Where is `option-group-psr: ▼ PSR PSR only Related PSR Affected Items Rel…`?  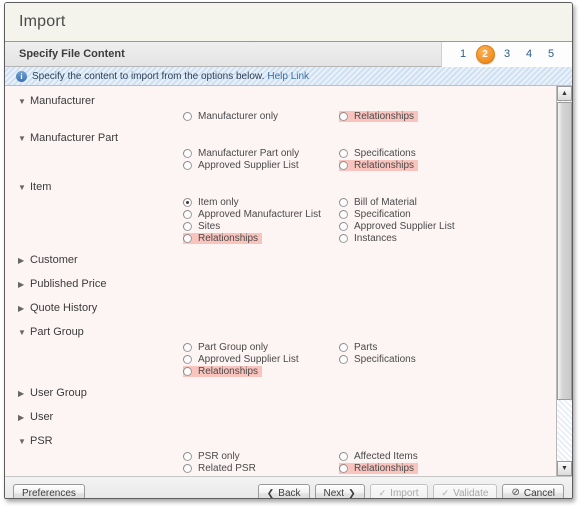 option-group-psr: ▼ PSR PSR only Related PSR Affected Items Rel… is located at coordinates (280, 455).